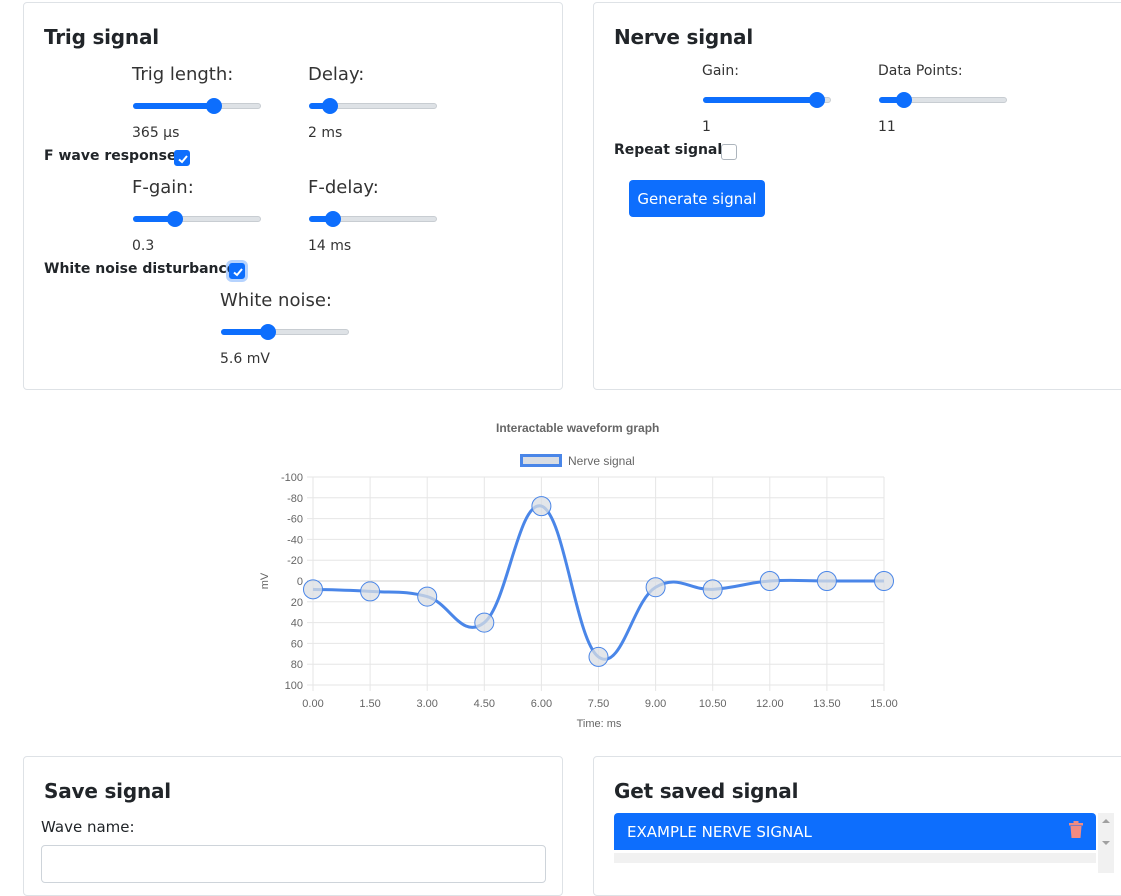 This screenshot has width=1121, height=896. I want to click on white-noise-label: White noise:, so click(276, 300).